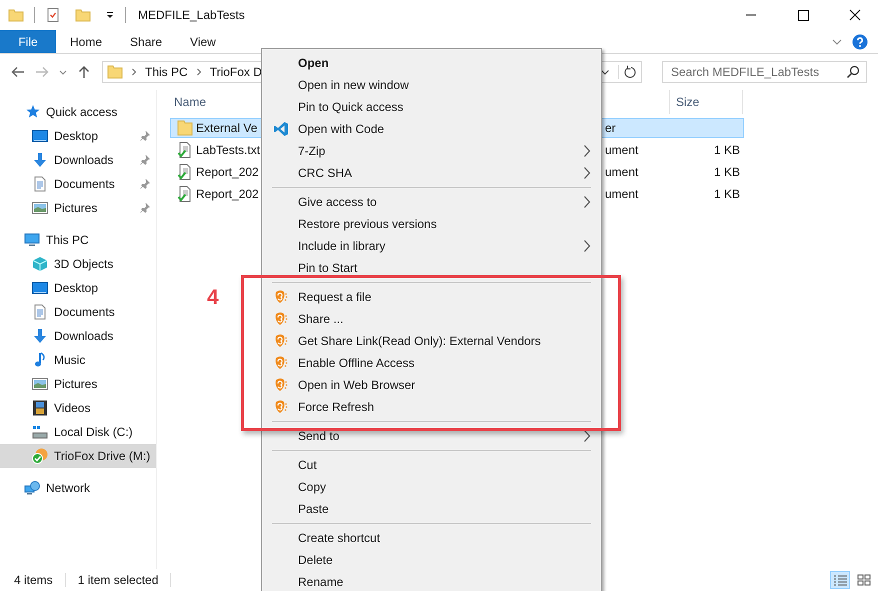  What do you see at coordinates (328, 268) in the screenshot?
I see `menu-item-label: Pin to Start` at bounding box center [328, 268].